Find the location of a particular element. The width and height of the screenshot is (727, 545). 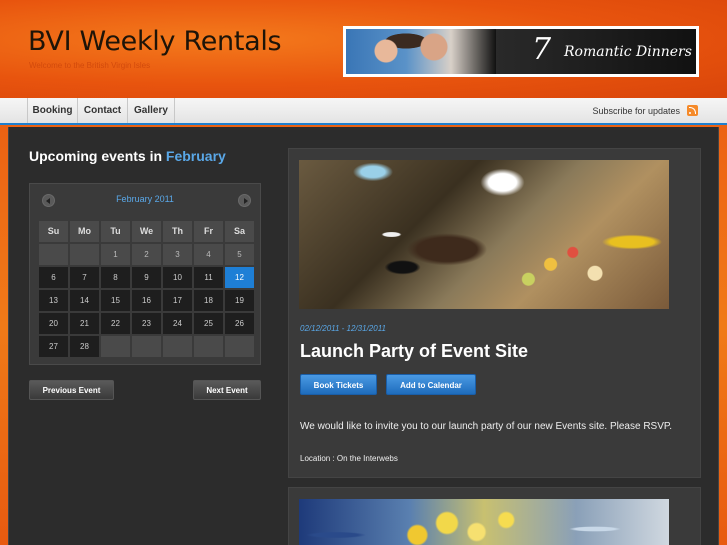

calendar-day: 16 is located at coordinates (146, 300).